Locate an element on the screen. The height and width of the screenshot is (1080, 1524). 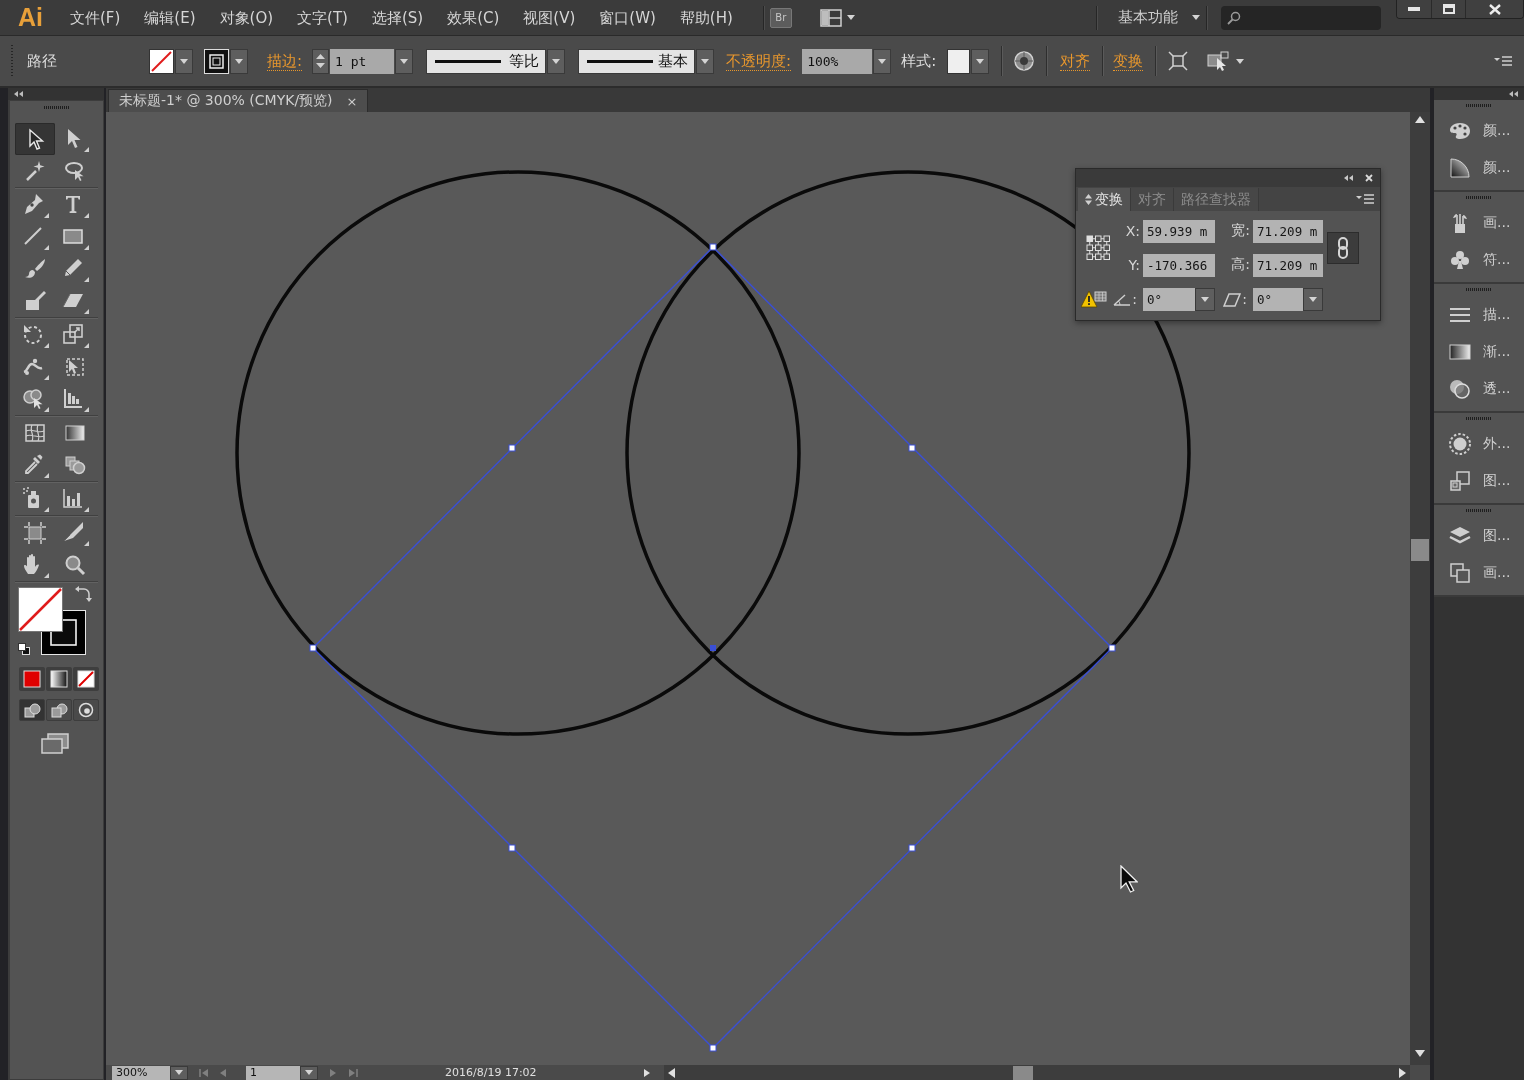
swap-arrows-icon is located at coordinates (83, 594).